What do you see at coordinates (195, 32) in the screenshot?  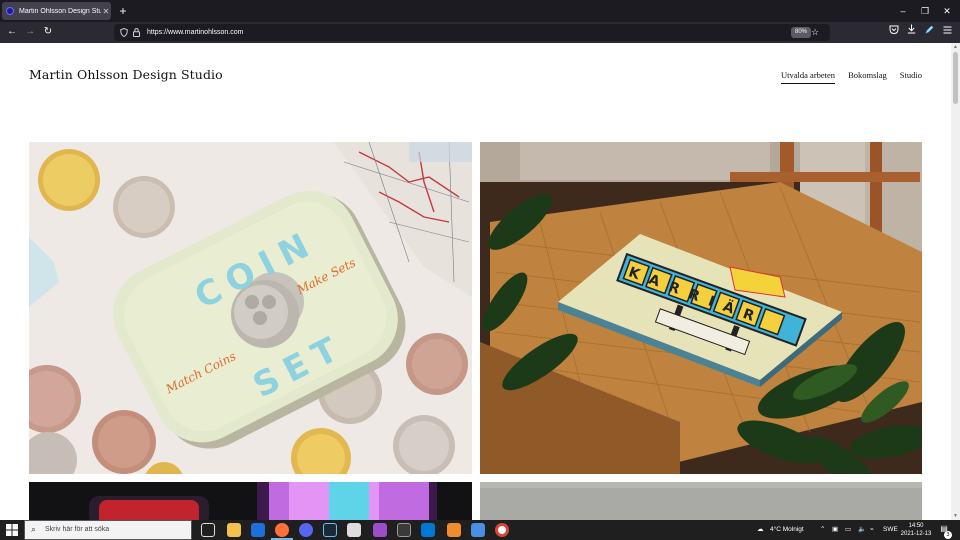 I see `url-text: https://www.martinohlsson.com` at bounding box center [195, 32].